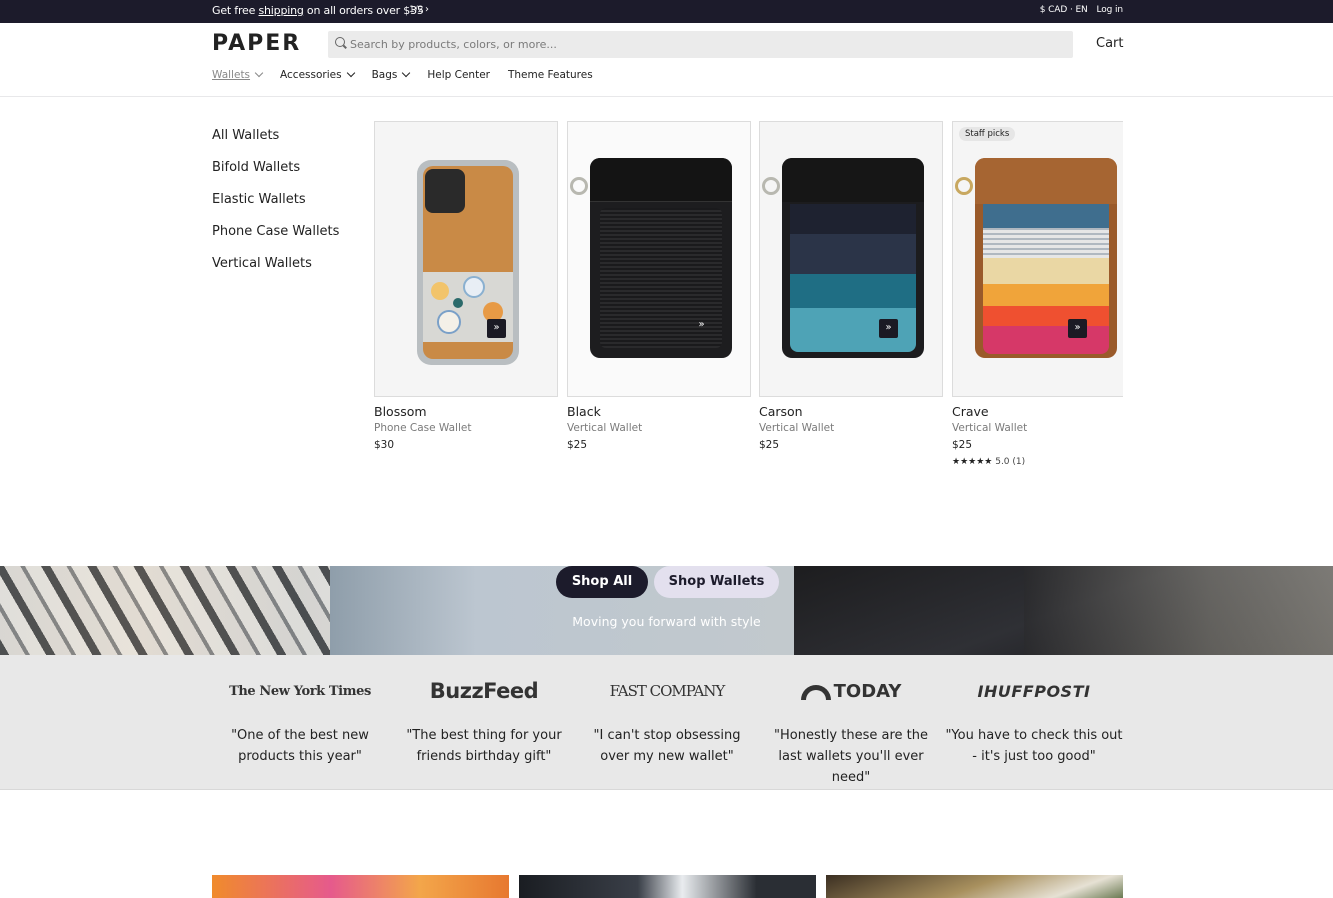  Describe the element at coordinates (1046, 258) in the screenshot. I see `crave-wallet-image` at that location.